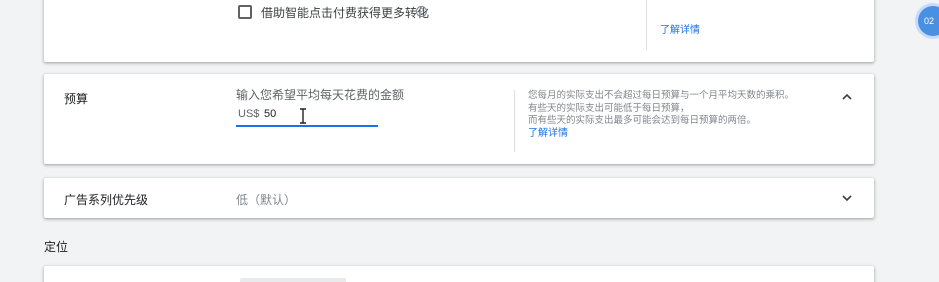  What do you see at coordinates (245, 12) in the screenshot?
I see `enhanced-cpc-checkbox` at bounding box center [245, 12].